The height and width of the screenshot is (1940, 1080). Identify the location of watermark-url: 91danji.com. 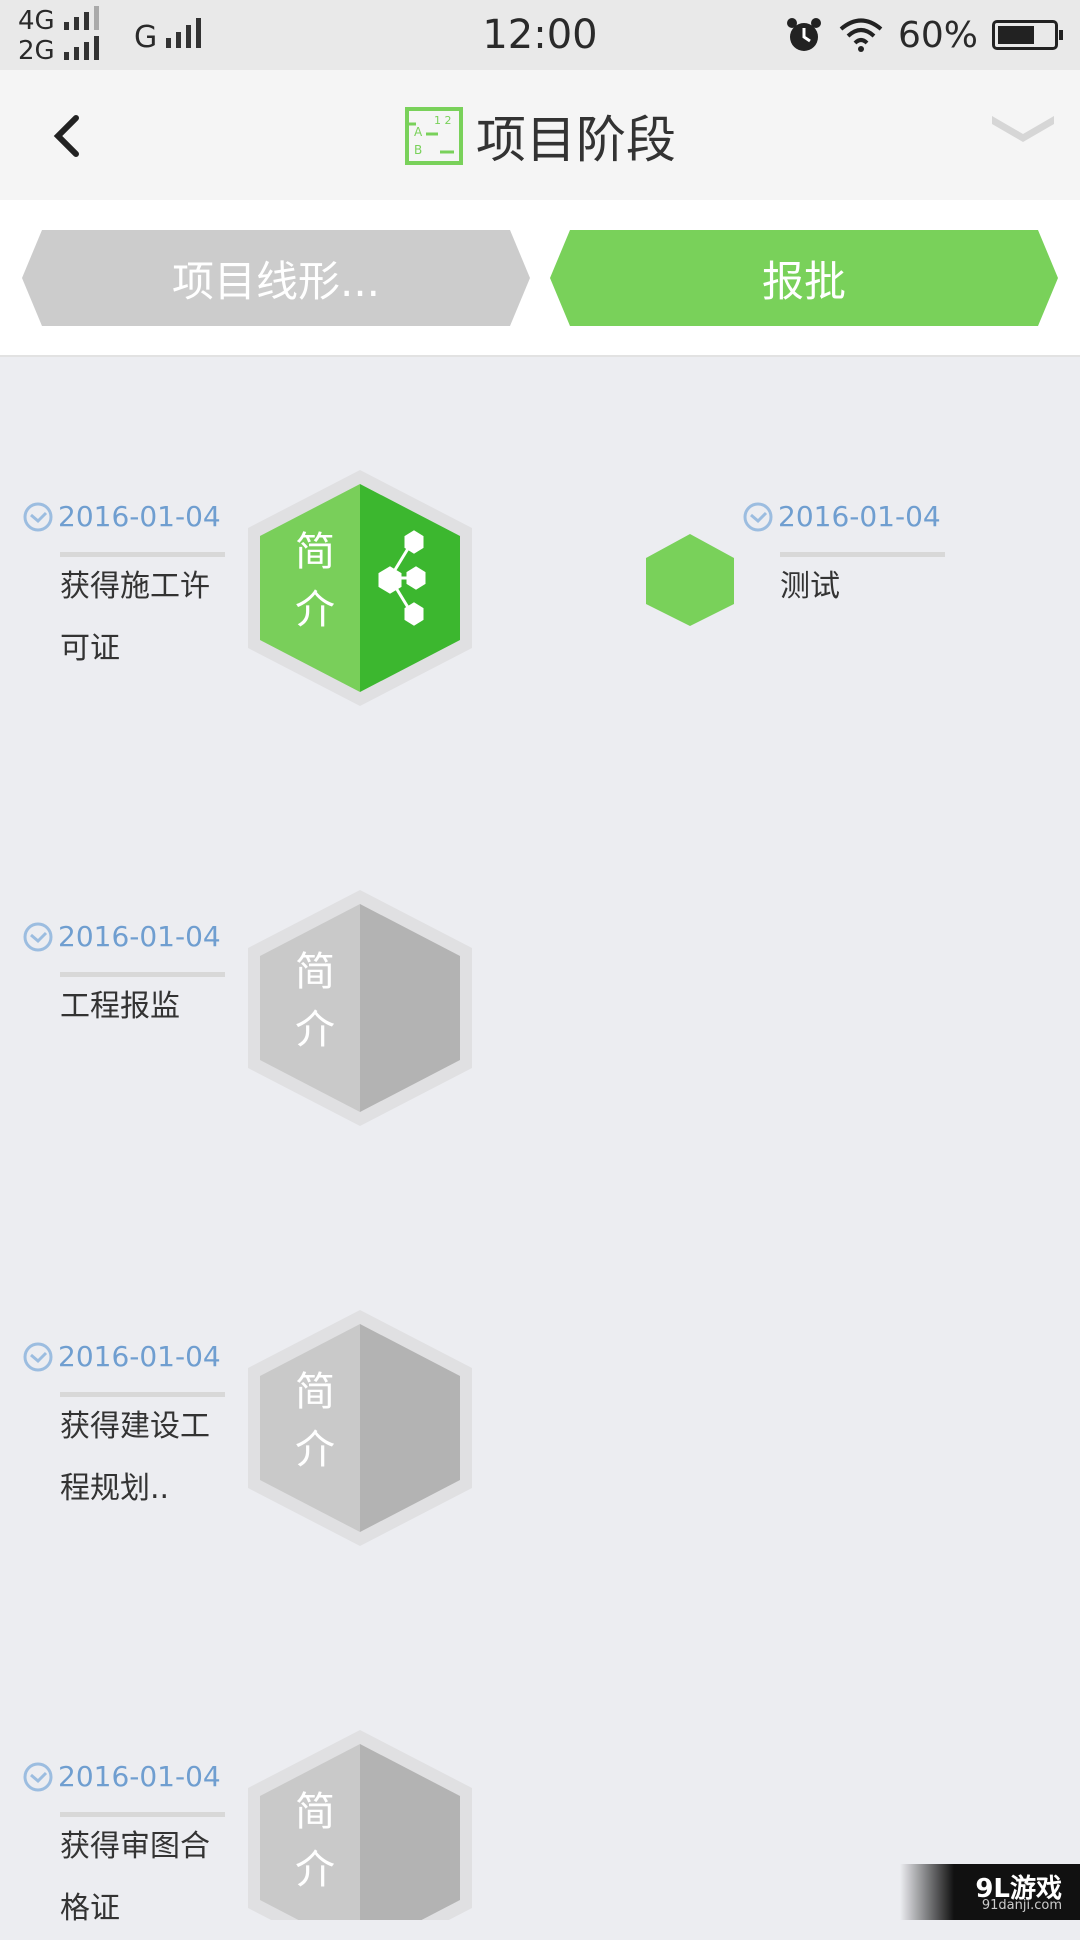
(1021, 1905).